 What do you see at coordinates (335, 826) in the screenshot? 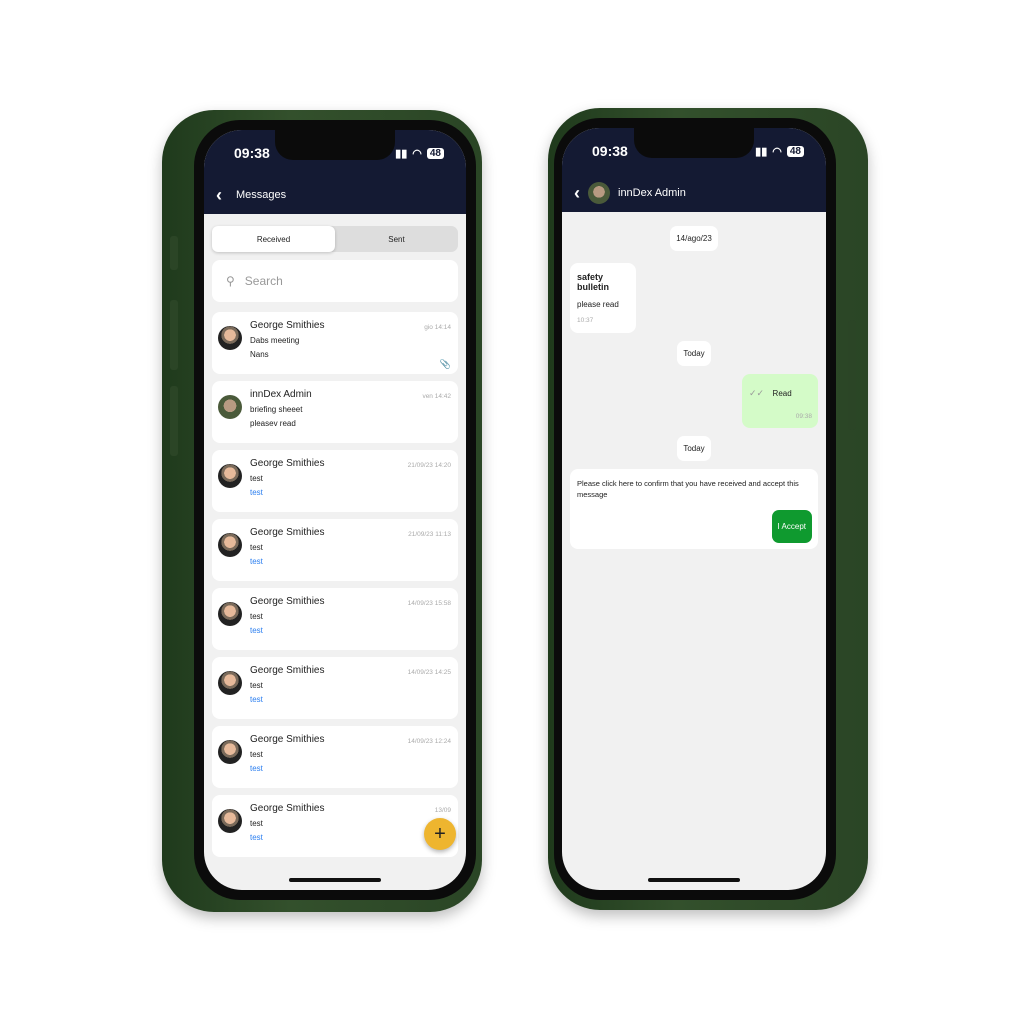
I see `message-list-item: George Smithies test test 13/09` at bounding box center [335, 826].